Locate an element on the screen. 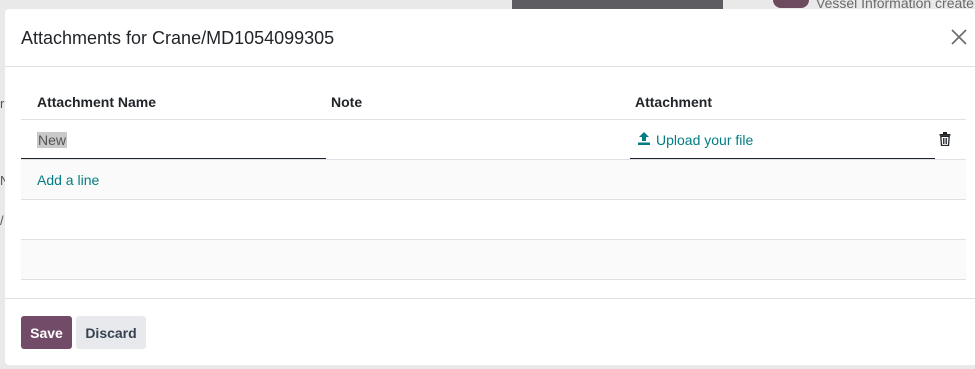 The image size is (975, 369). table-row: Add a line is located at coordinates (493, 180).